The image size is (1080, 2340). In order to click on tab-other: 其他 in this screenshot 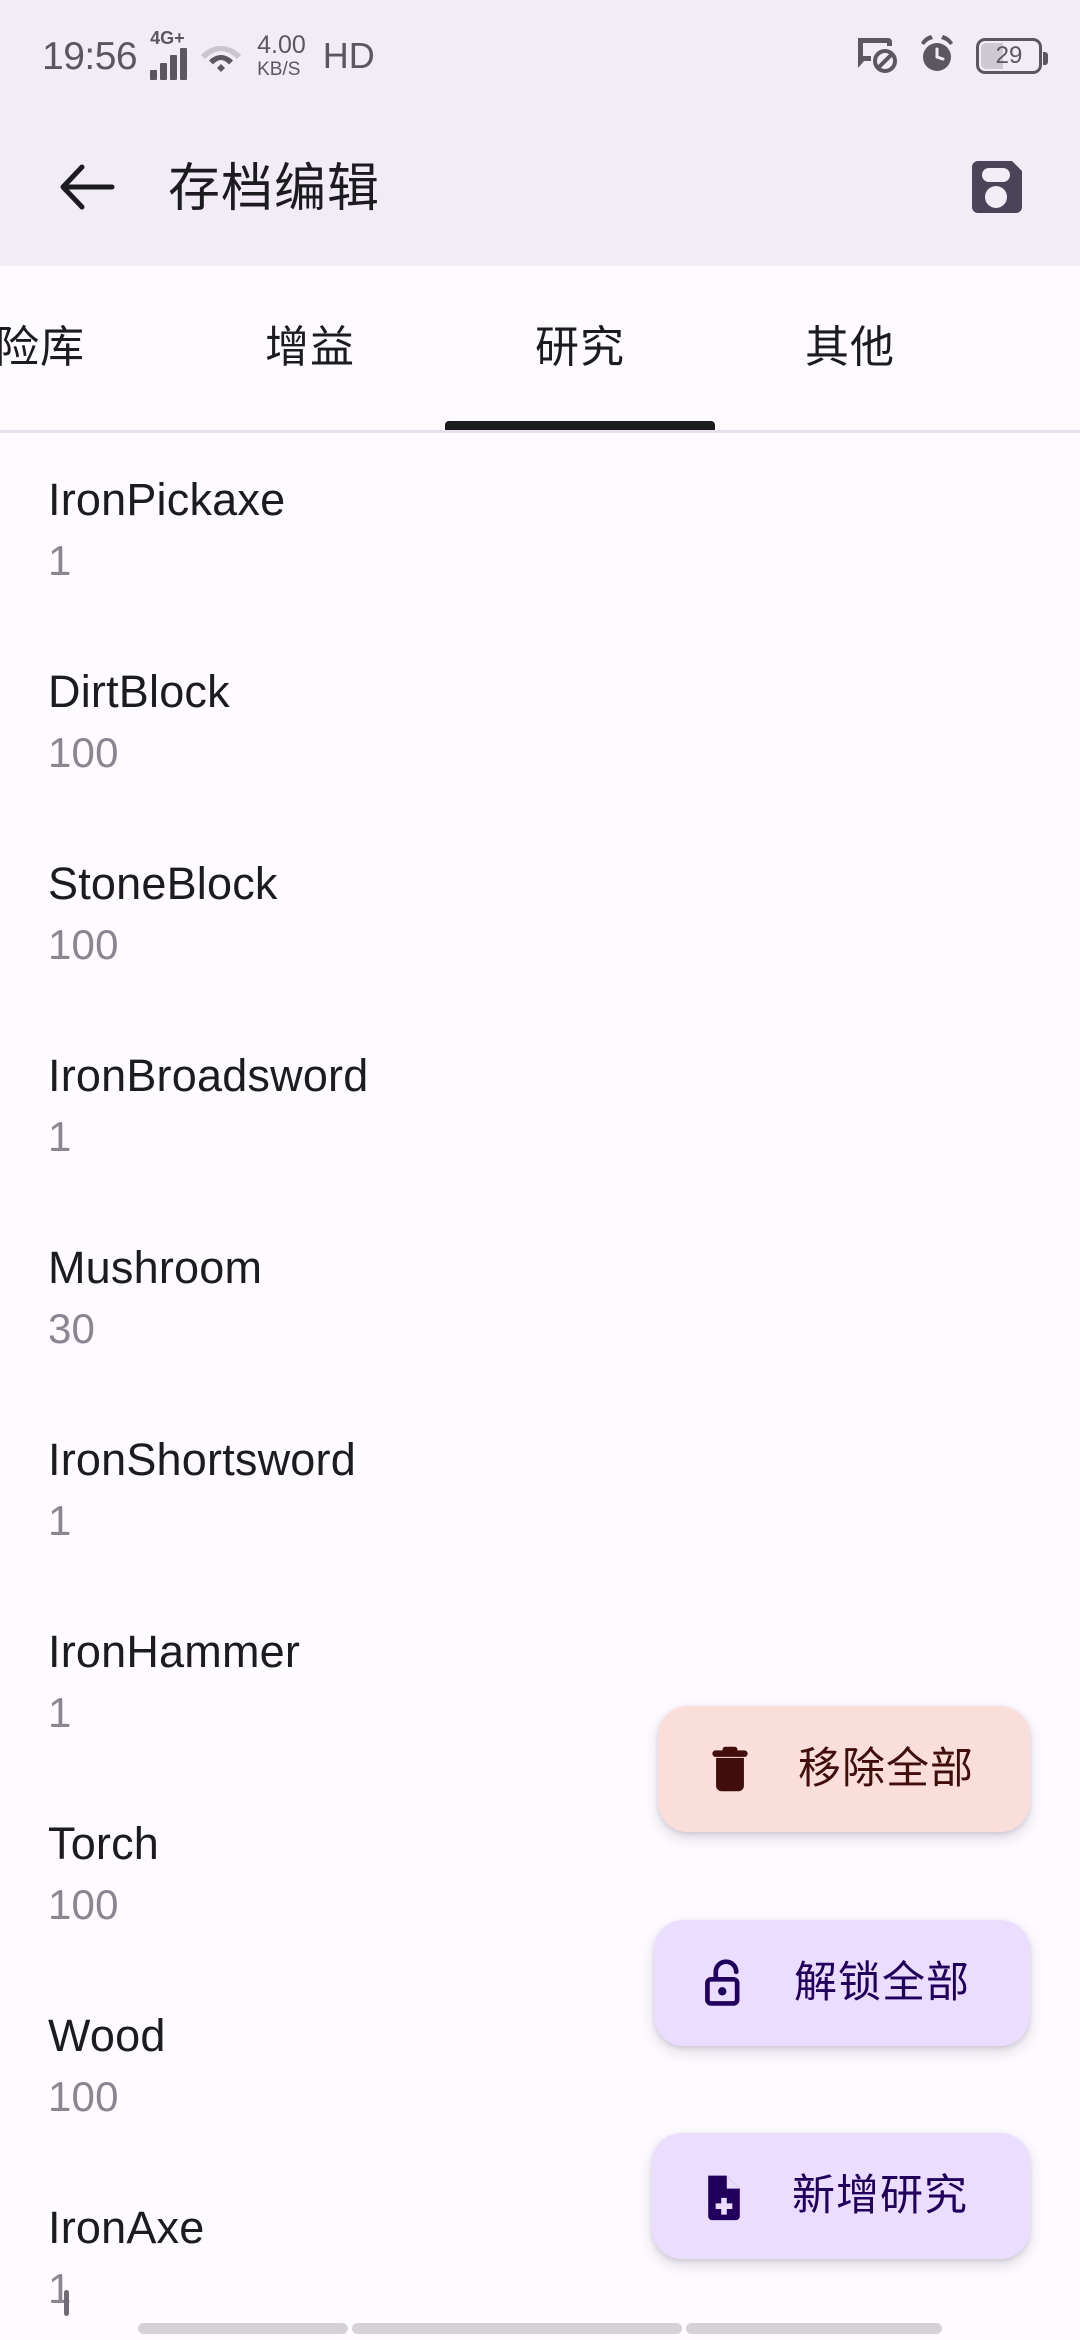, I will do `click(850, 348)`.